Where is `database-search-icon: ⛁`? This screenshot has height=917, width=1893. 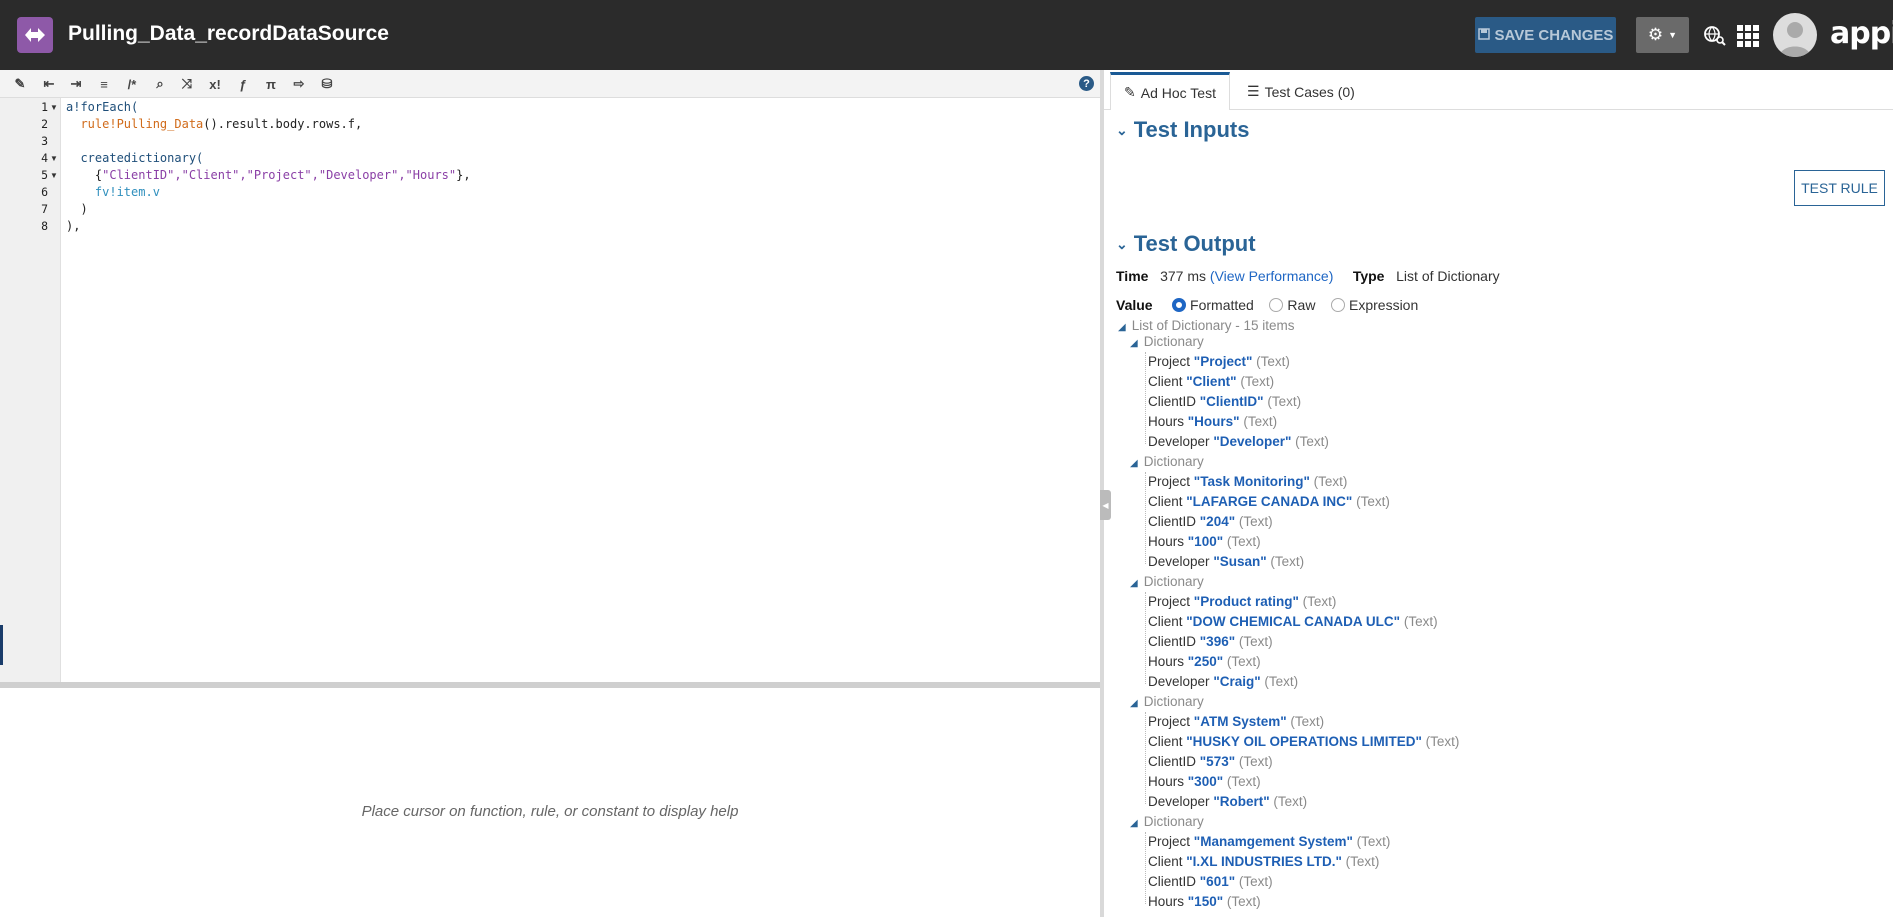
database-search-icon: ⛁ is located at coordinates (327, 84).